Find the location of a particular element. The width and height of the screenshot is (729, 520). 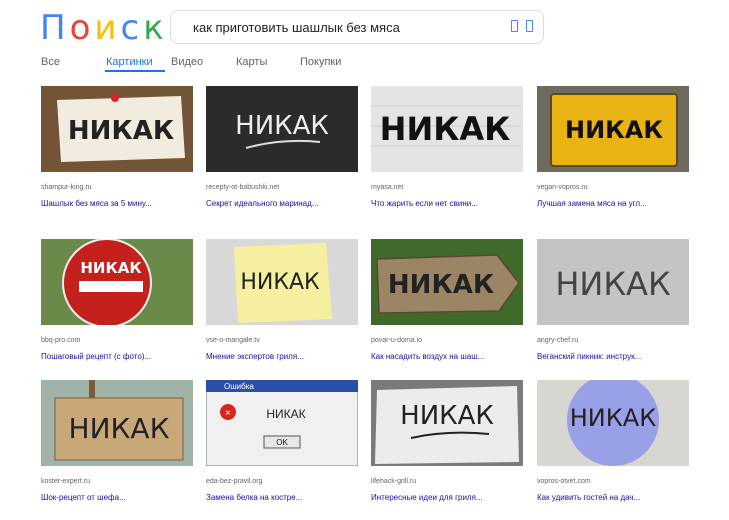

result-source: lifehack-grill.ru is located at coordinates (447, 481).